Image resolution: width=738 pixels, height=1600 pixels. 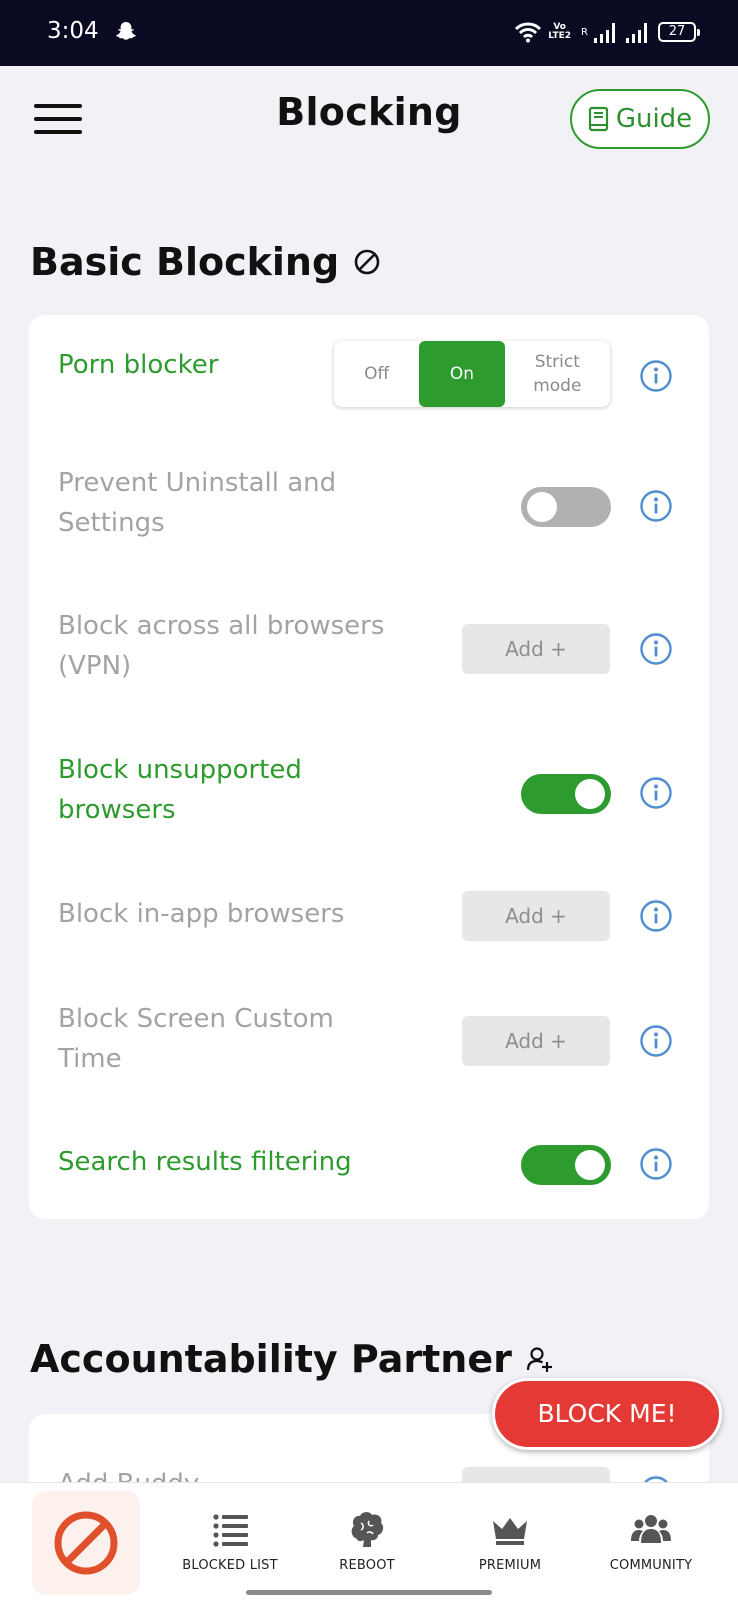 What do you see at coordinates (230, 1565) in the screenshot?
I see `nav-blocked-list-label: BLOCKED LIST` at bounding box center [230, 1565].